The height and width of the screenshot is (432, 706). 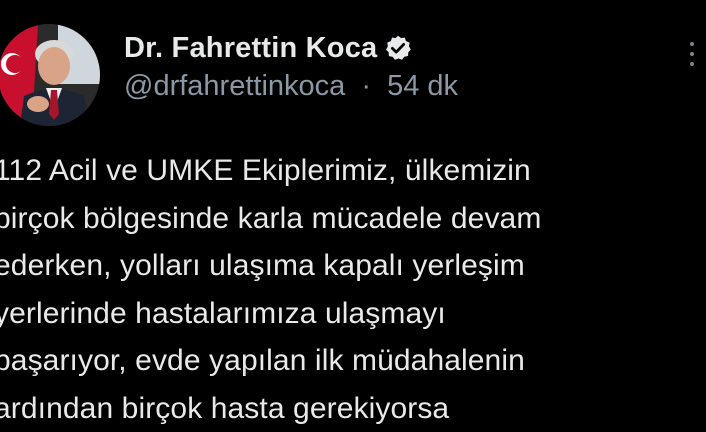 What do you see at coordinates (353, 314) in the screenshot?
I see `tweet-text-line: yerlerinde hastalarımıza ulaşmayı` at bounding box center [353, 314].